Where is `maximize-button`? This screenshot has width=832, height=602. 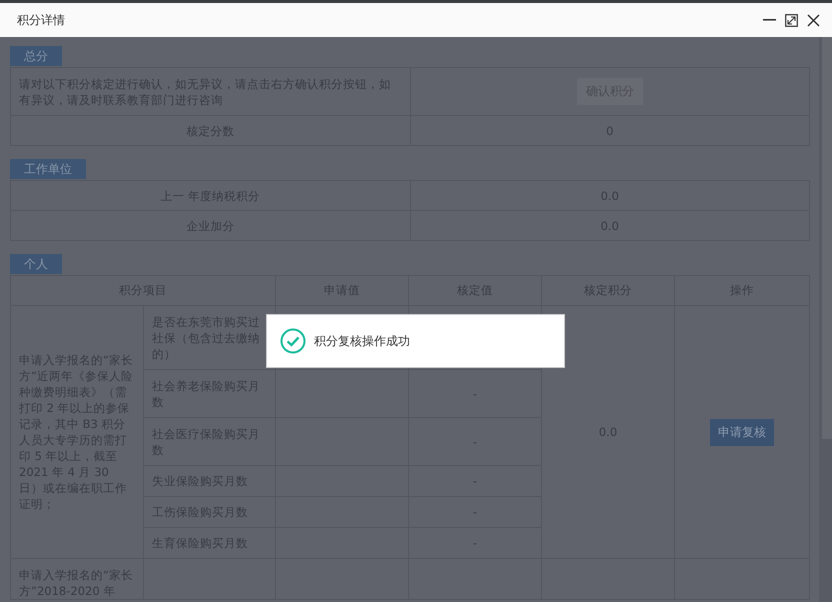 maximize-button is located at coordinates (791, 20).